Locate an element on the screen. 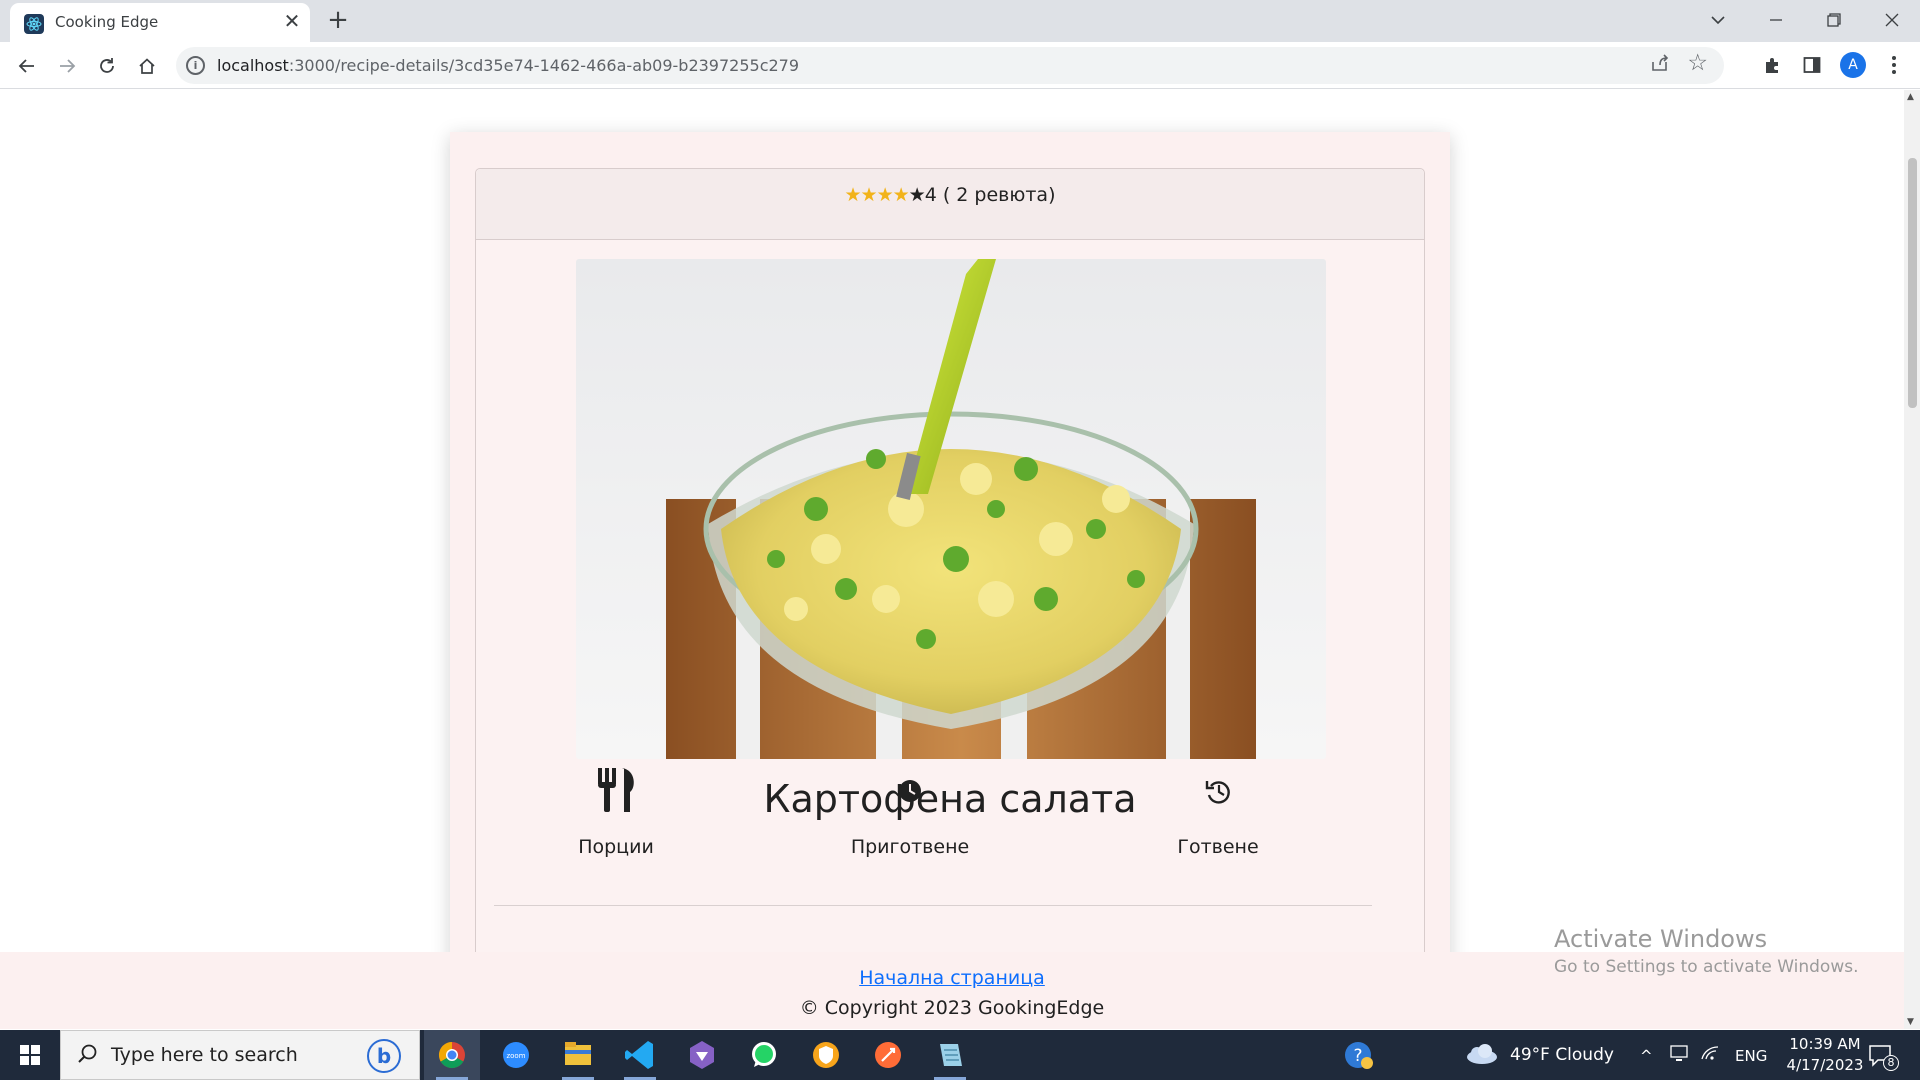 This screenshot has width=1920, height=1080. copyright-text: © Copyright 2023 GookingEdge is located at coordinates (952, 1008).